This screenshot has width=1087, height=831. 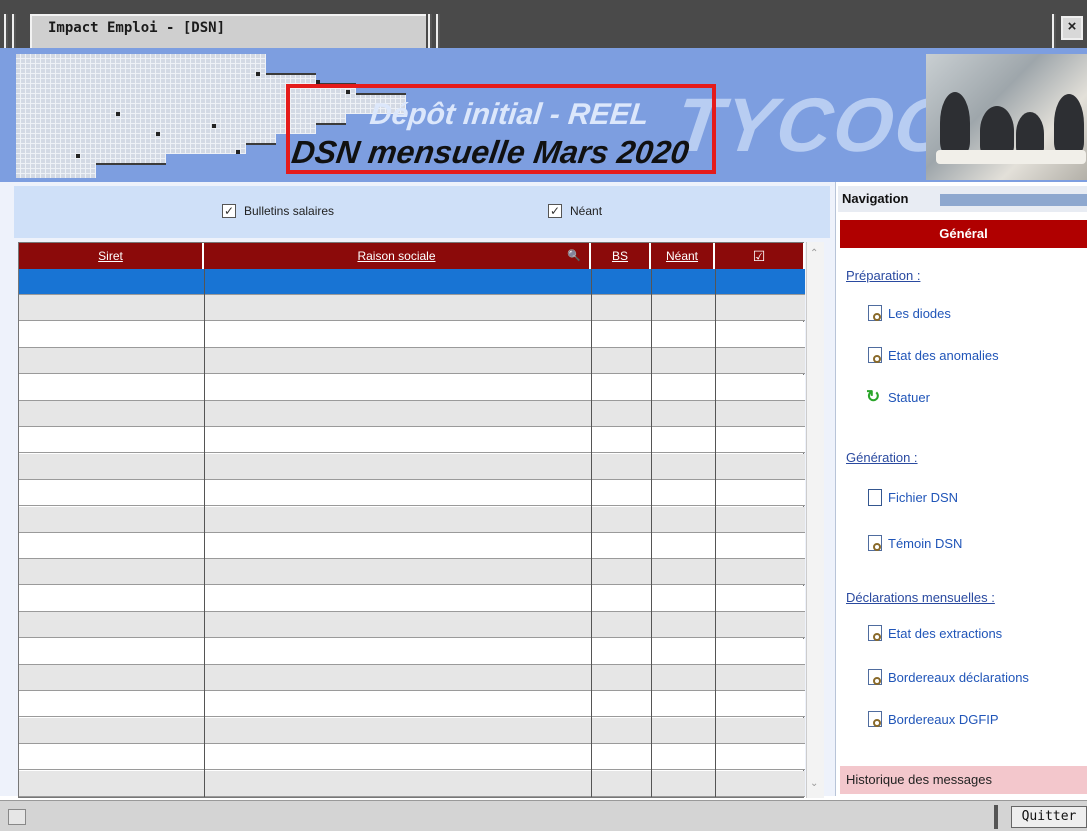 What do you see at coordinates (920, 597) in the screenshot?
I see `section-declarations-mensuelles: Déclarations mensuelles :` at bounding box center [920, 597].